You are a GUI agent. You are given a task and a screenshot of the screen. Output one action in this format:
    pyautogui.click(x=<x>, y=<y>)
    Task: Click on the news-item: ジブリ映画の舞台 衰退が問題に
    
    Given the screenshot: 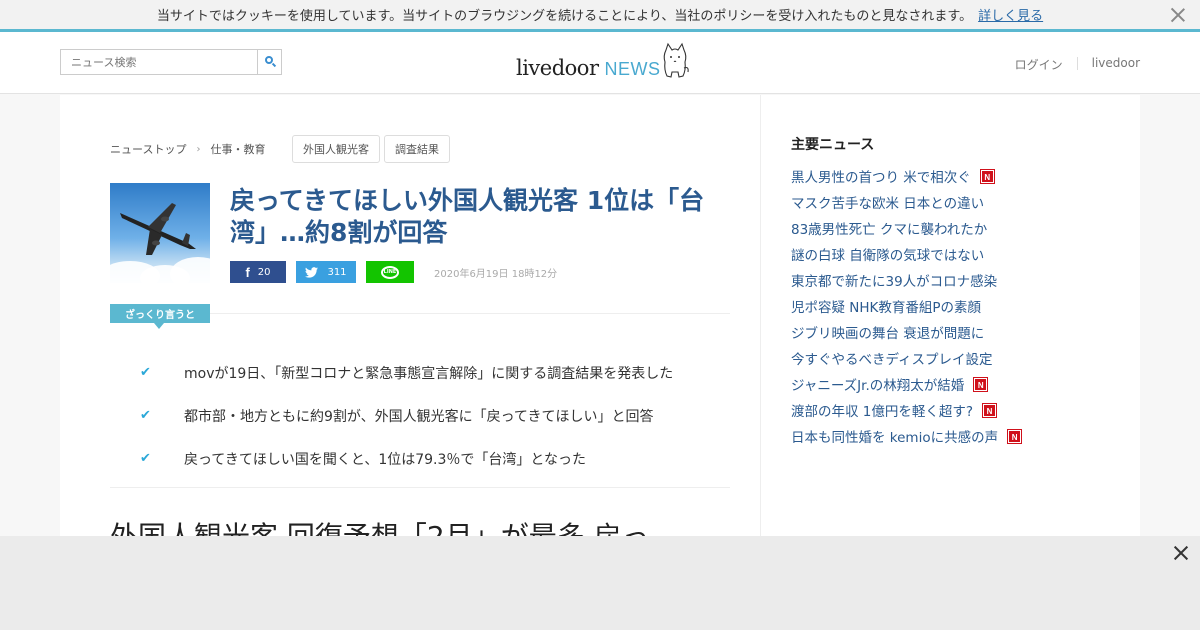 What is the action you would take?
    pyautogui.click(x=906, y=332)
    